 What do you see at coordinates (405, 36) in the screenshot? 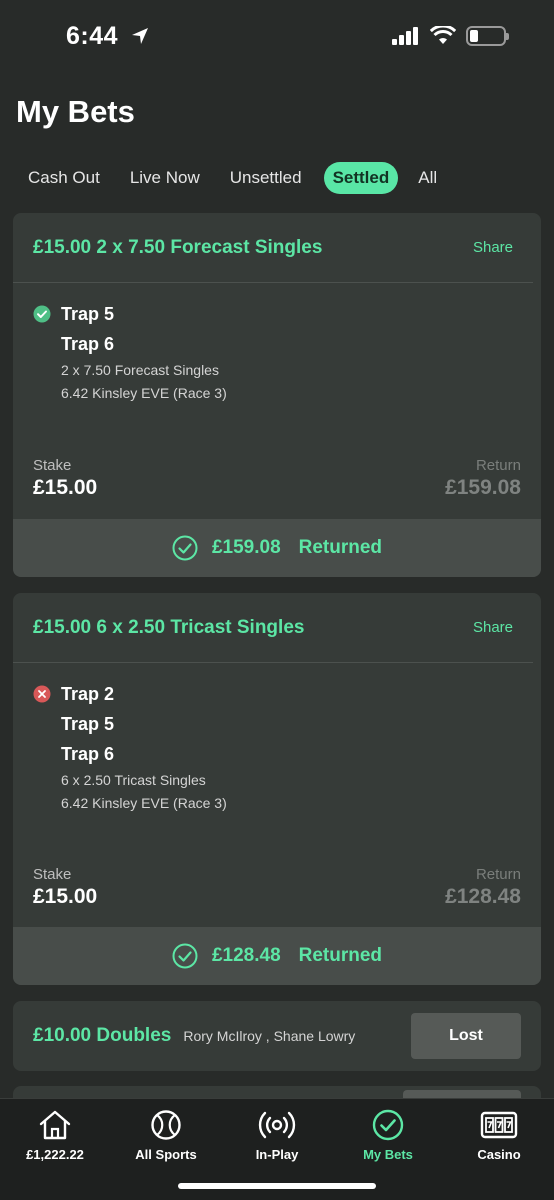
I see `signal-icon` at bounding box center [405, 36].